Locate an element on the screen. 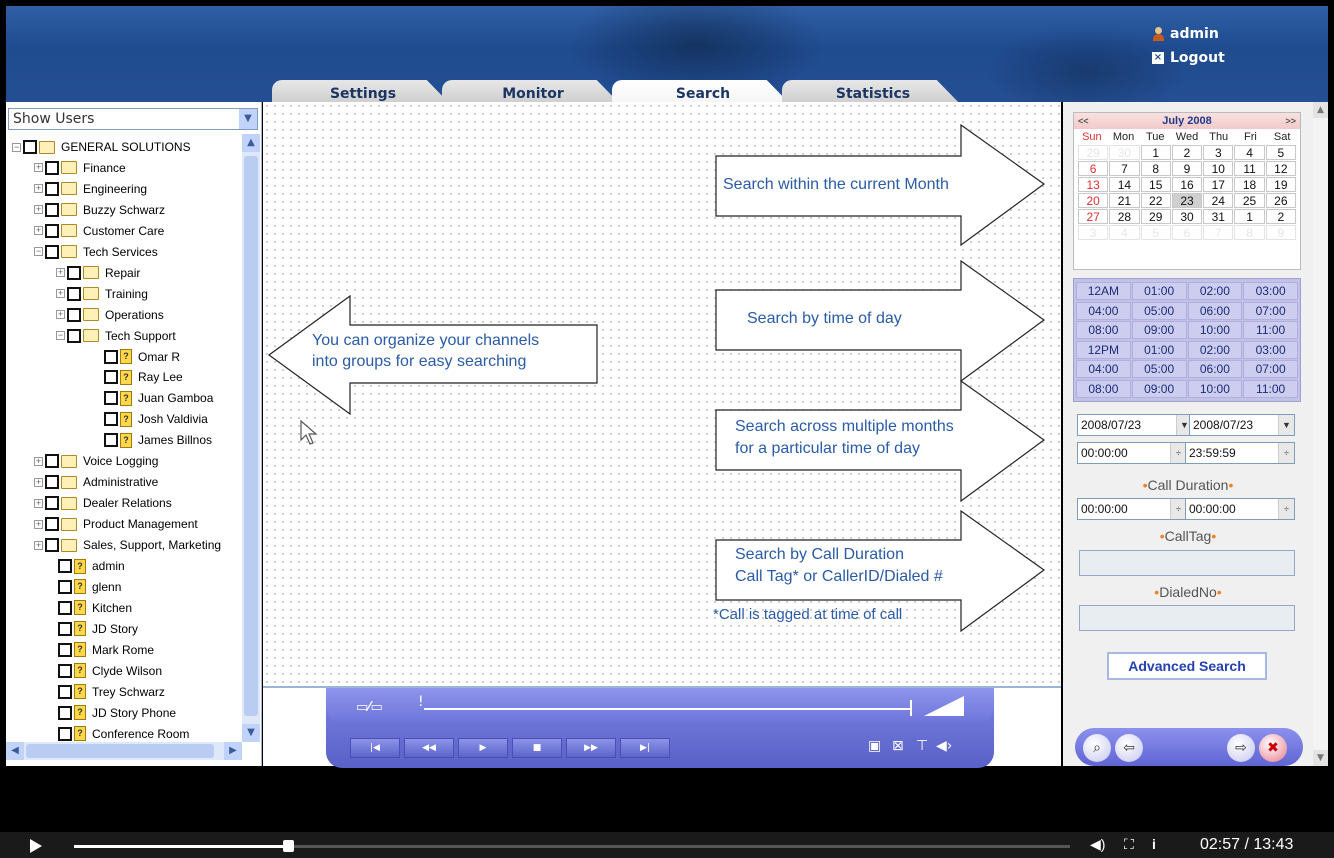 The width and height of the screenshot is (1334, 858). info-icon: i is located at coordinates (1154, 844).